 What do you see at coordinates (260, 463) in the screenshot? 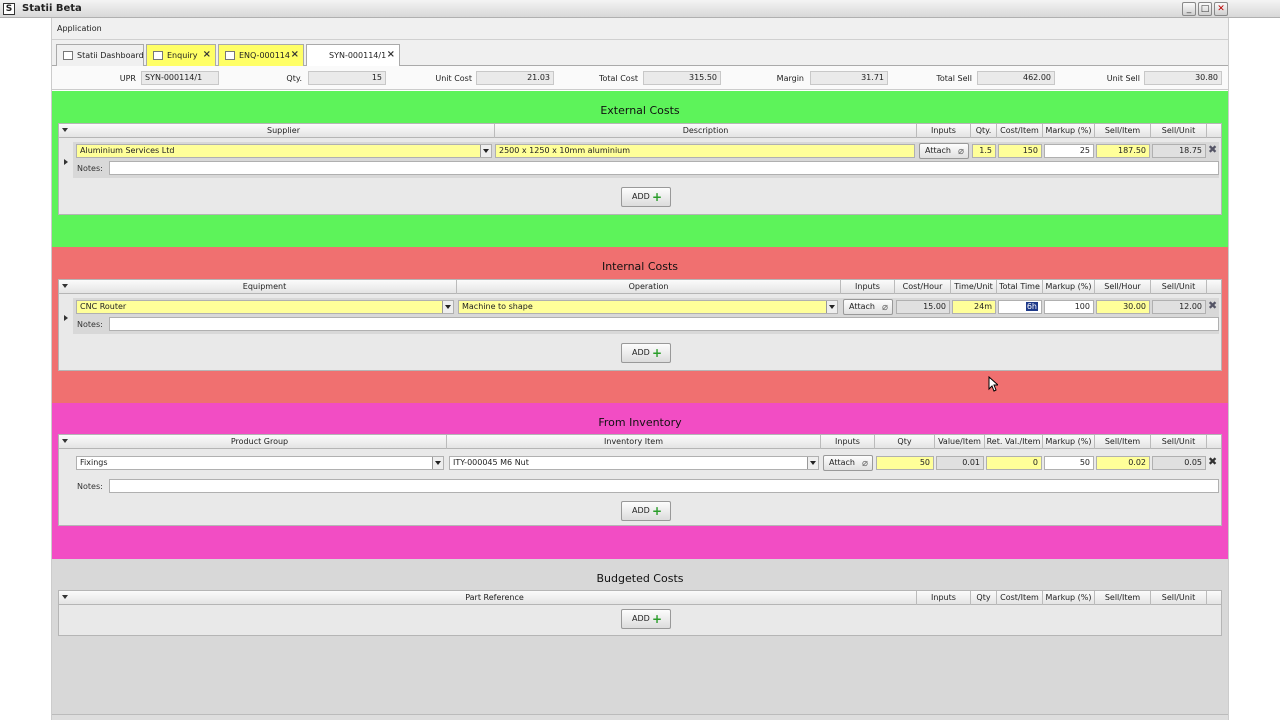
I see `product-group-select: Fixings` at bounding box center [260, 463].